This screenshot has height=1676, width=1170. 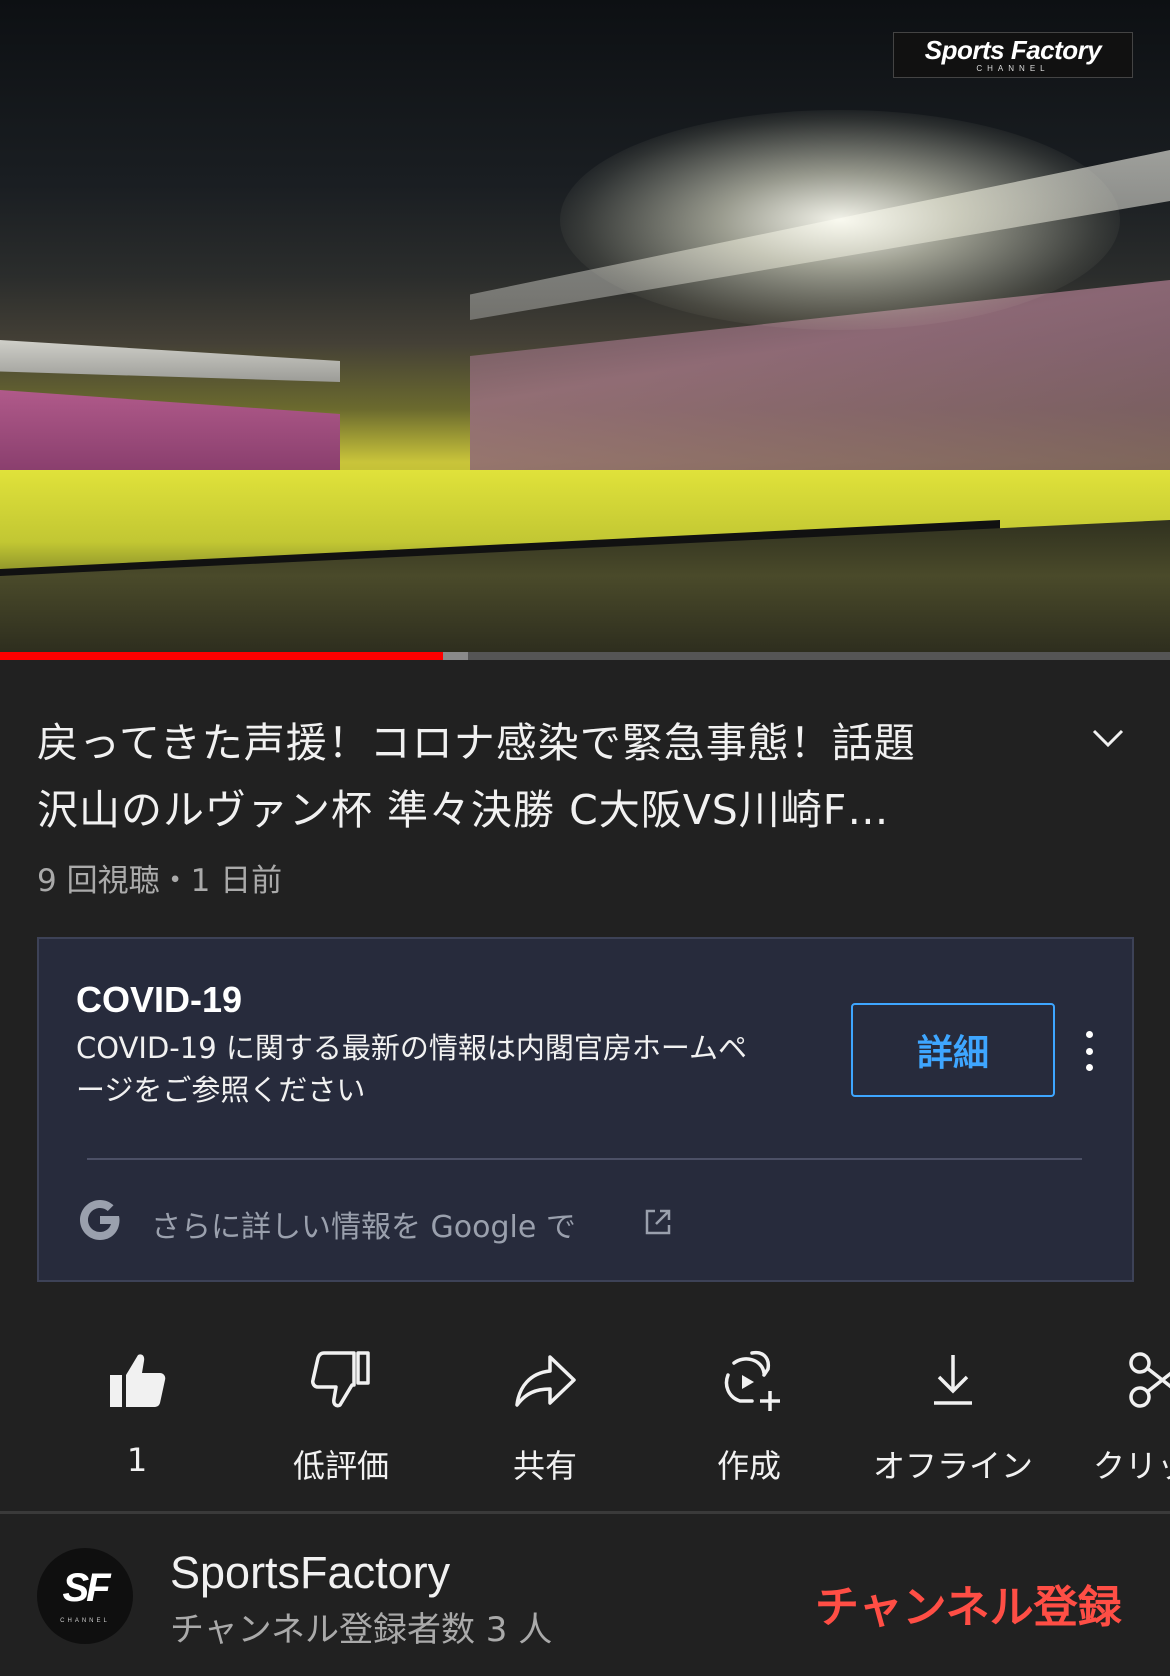 What do you see at coordinates (658, 1222) in the screenshot?
I see `external-link-icon` at bounding box center [658, 1222].